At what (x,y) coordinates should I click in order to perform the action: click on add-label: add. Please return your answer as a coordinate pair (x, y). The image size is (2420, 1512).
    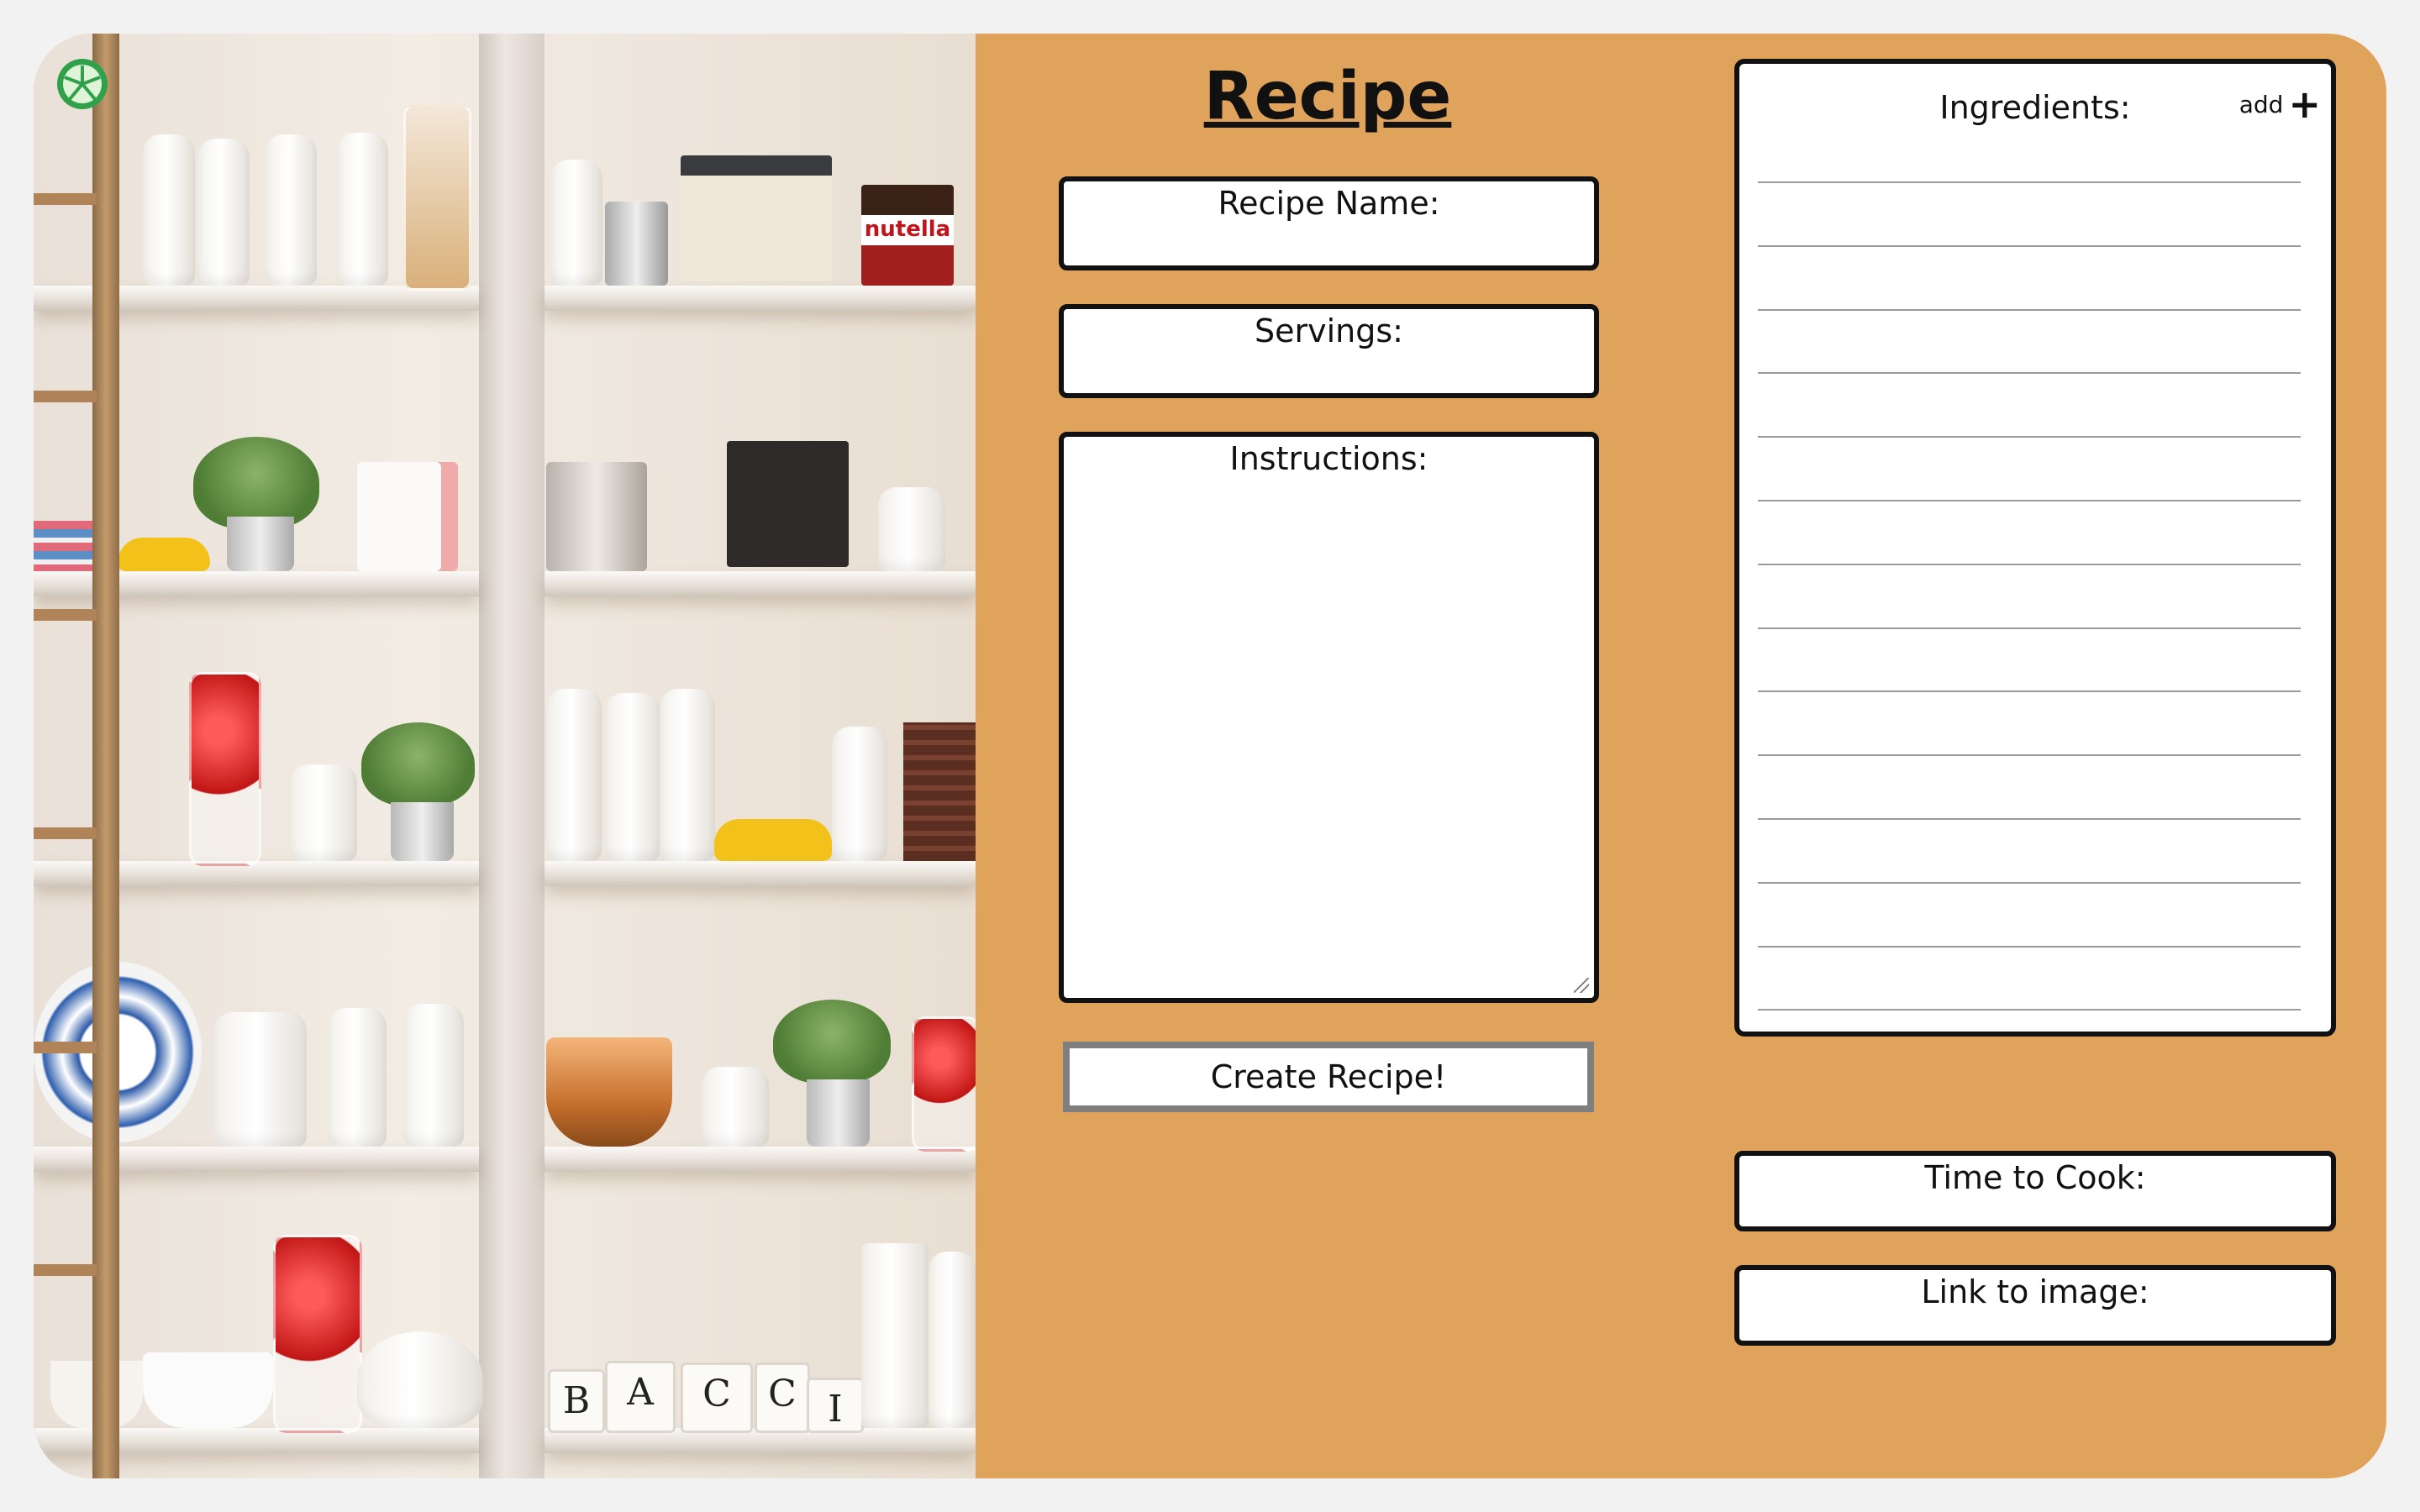
    Looking at the image, I should click on (2261, 104).